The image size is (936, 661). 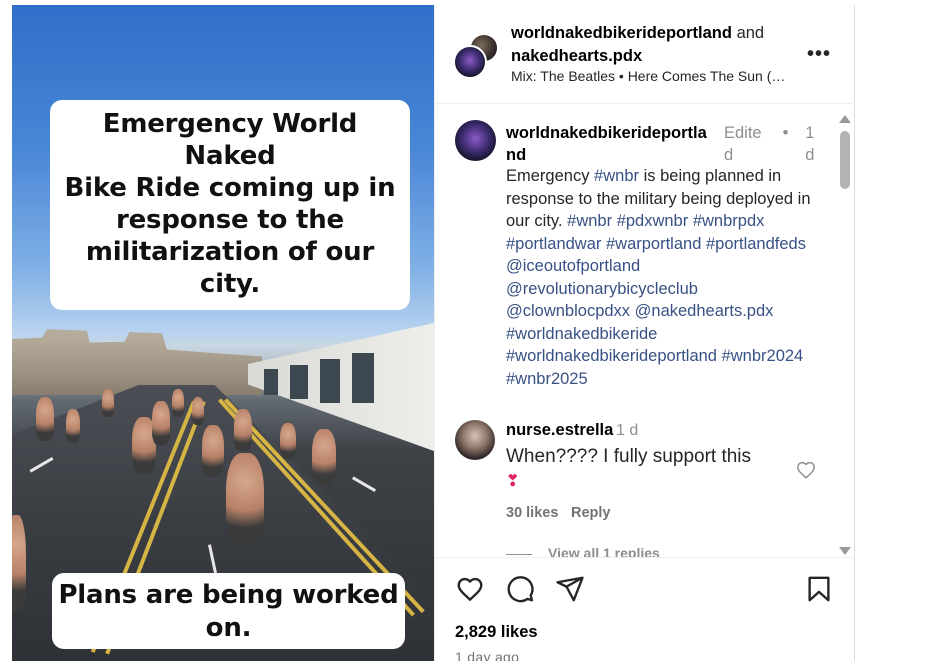 What do you see at coordinates (532, 513) in the screenshot?
I see `comment-likes: 30 likes` at bounding box center [532, 513].